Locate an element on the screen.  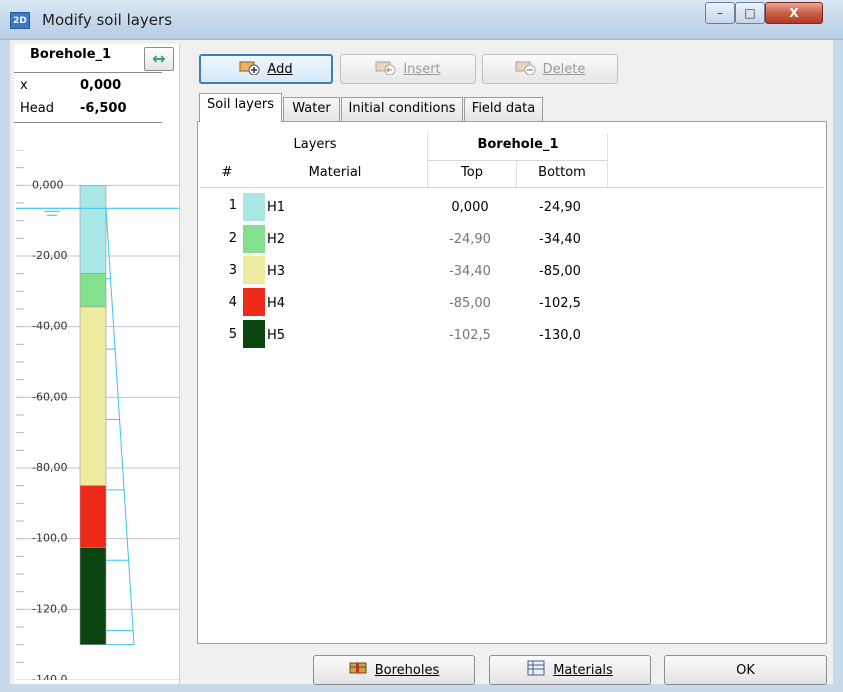
boreholes-label: Boreholes is located at coordinates (407, 670).